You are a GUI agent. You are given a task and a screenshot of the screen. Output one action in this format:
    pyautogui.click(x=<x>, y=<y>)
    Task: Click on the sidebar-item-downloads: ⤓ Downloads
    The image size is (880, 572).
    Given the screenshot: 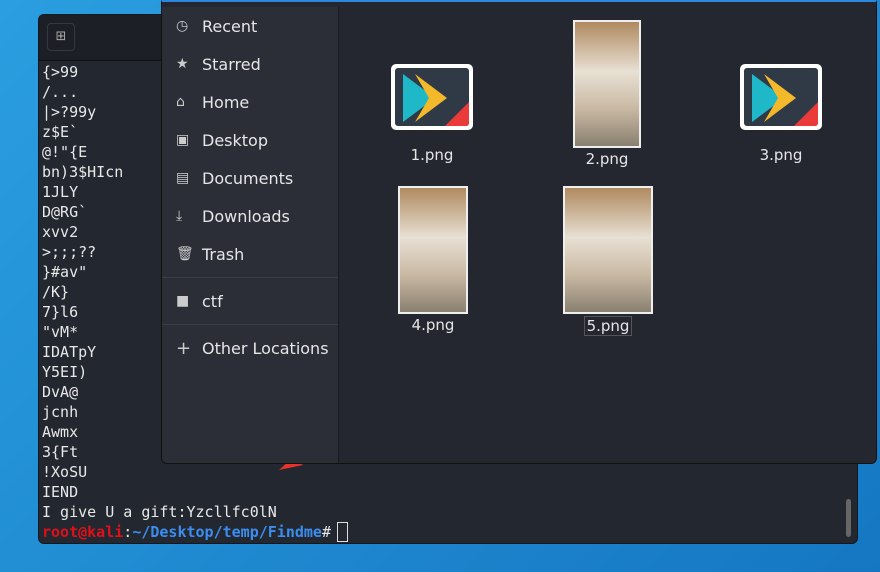 What is the action you would take?
    pyautogui.click(x=250, y=216)
    